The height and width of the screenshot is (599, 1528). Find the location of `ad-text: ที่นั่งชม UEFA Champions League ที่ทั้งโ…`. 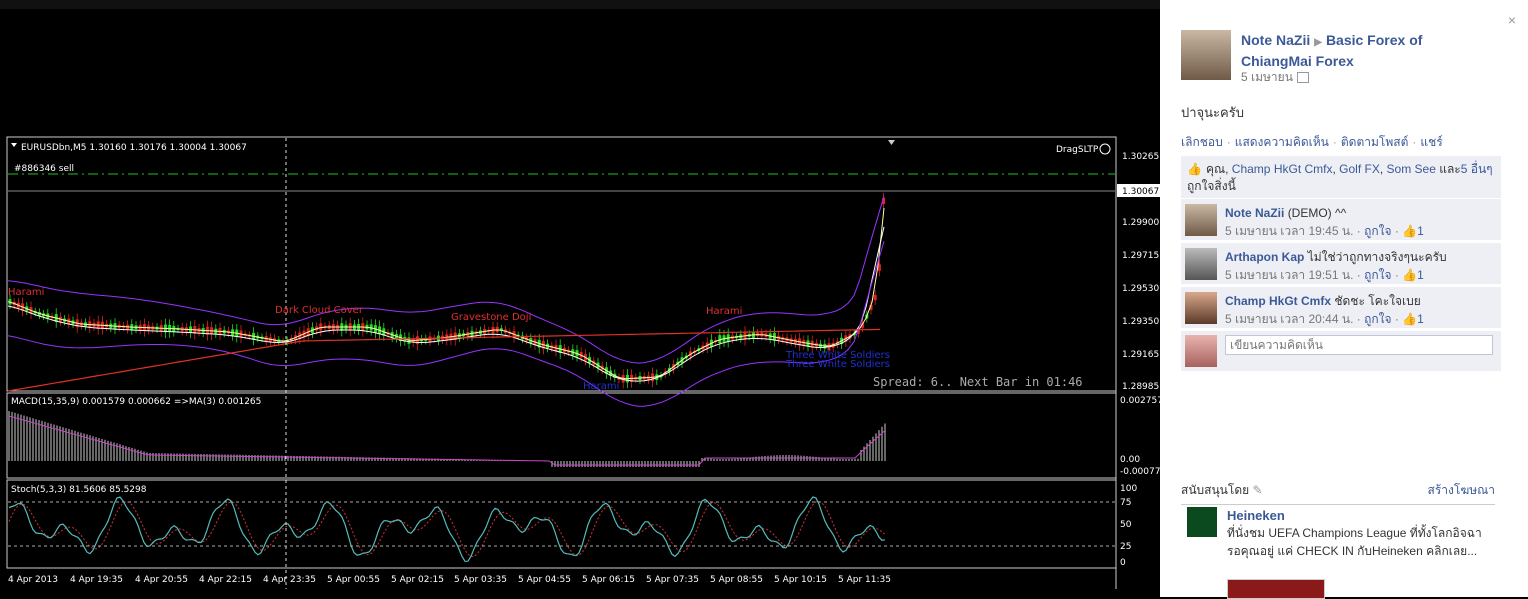

ad-text: ที่นั่งชม UEFA Champions League ที่ทั้งโ… is located at coordinates (1354, 542).